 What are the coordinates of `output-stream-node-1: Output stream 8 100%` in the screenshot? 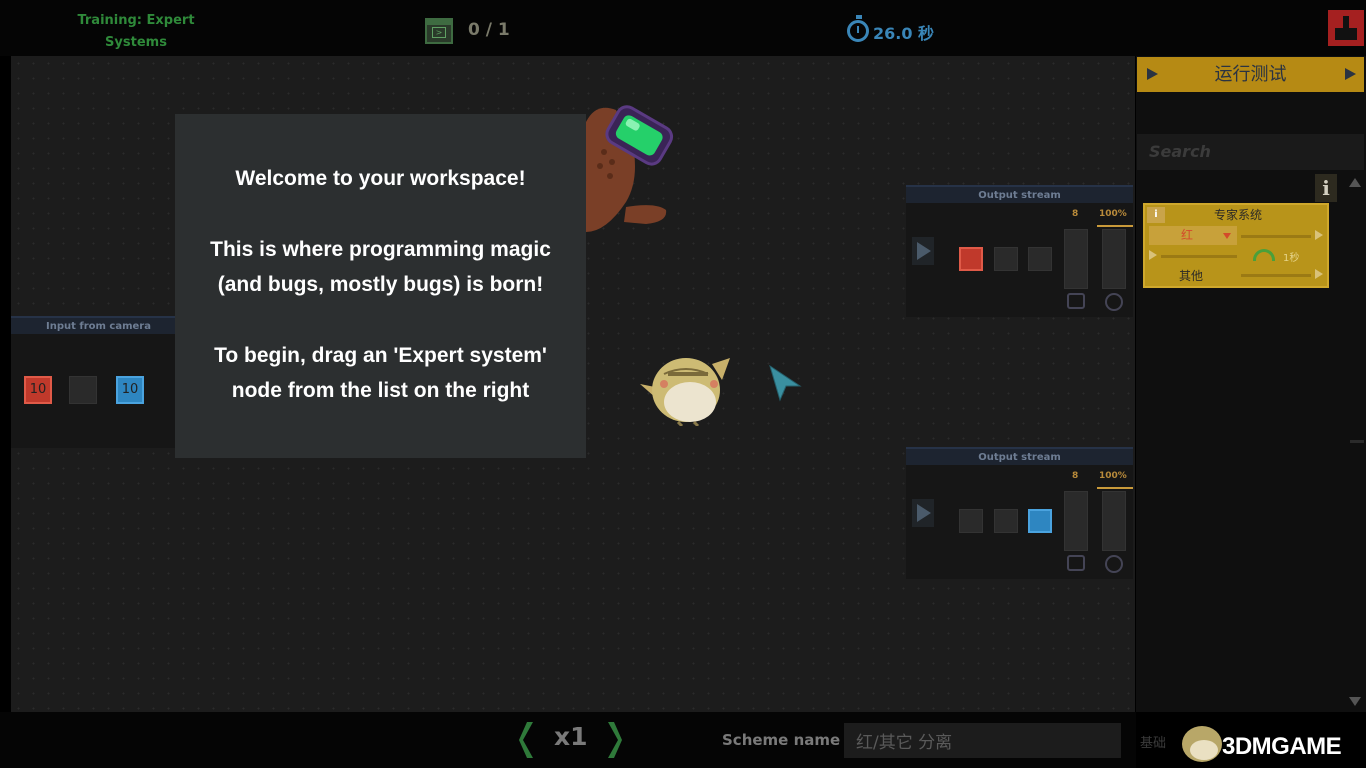 It's located at (1019, 251).